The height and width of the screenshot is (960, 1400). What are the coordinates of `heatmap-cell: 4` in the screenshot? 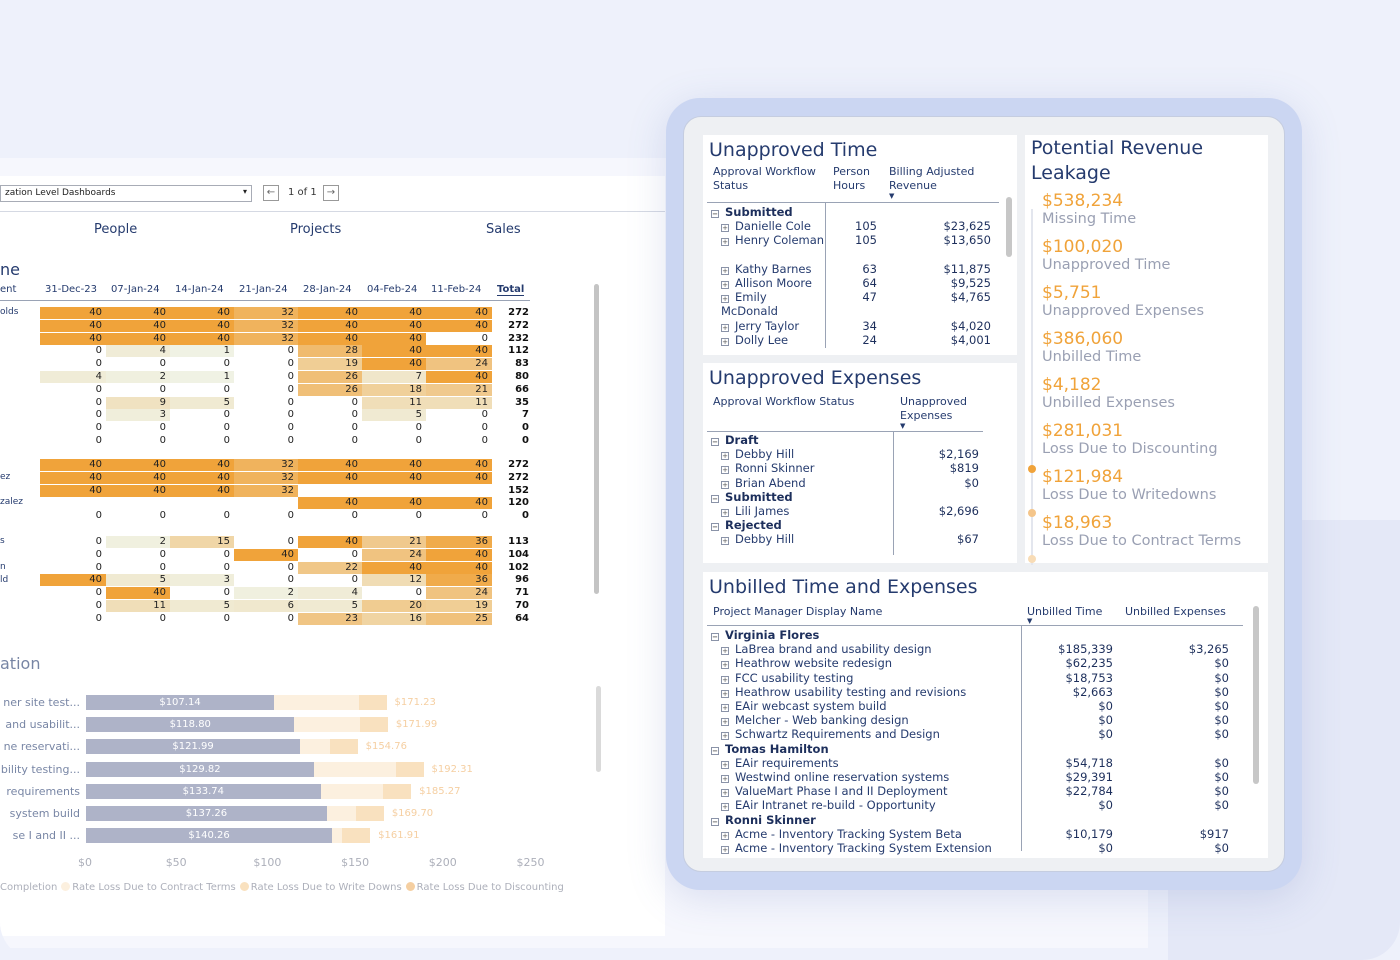 It's located at (330, 593).